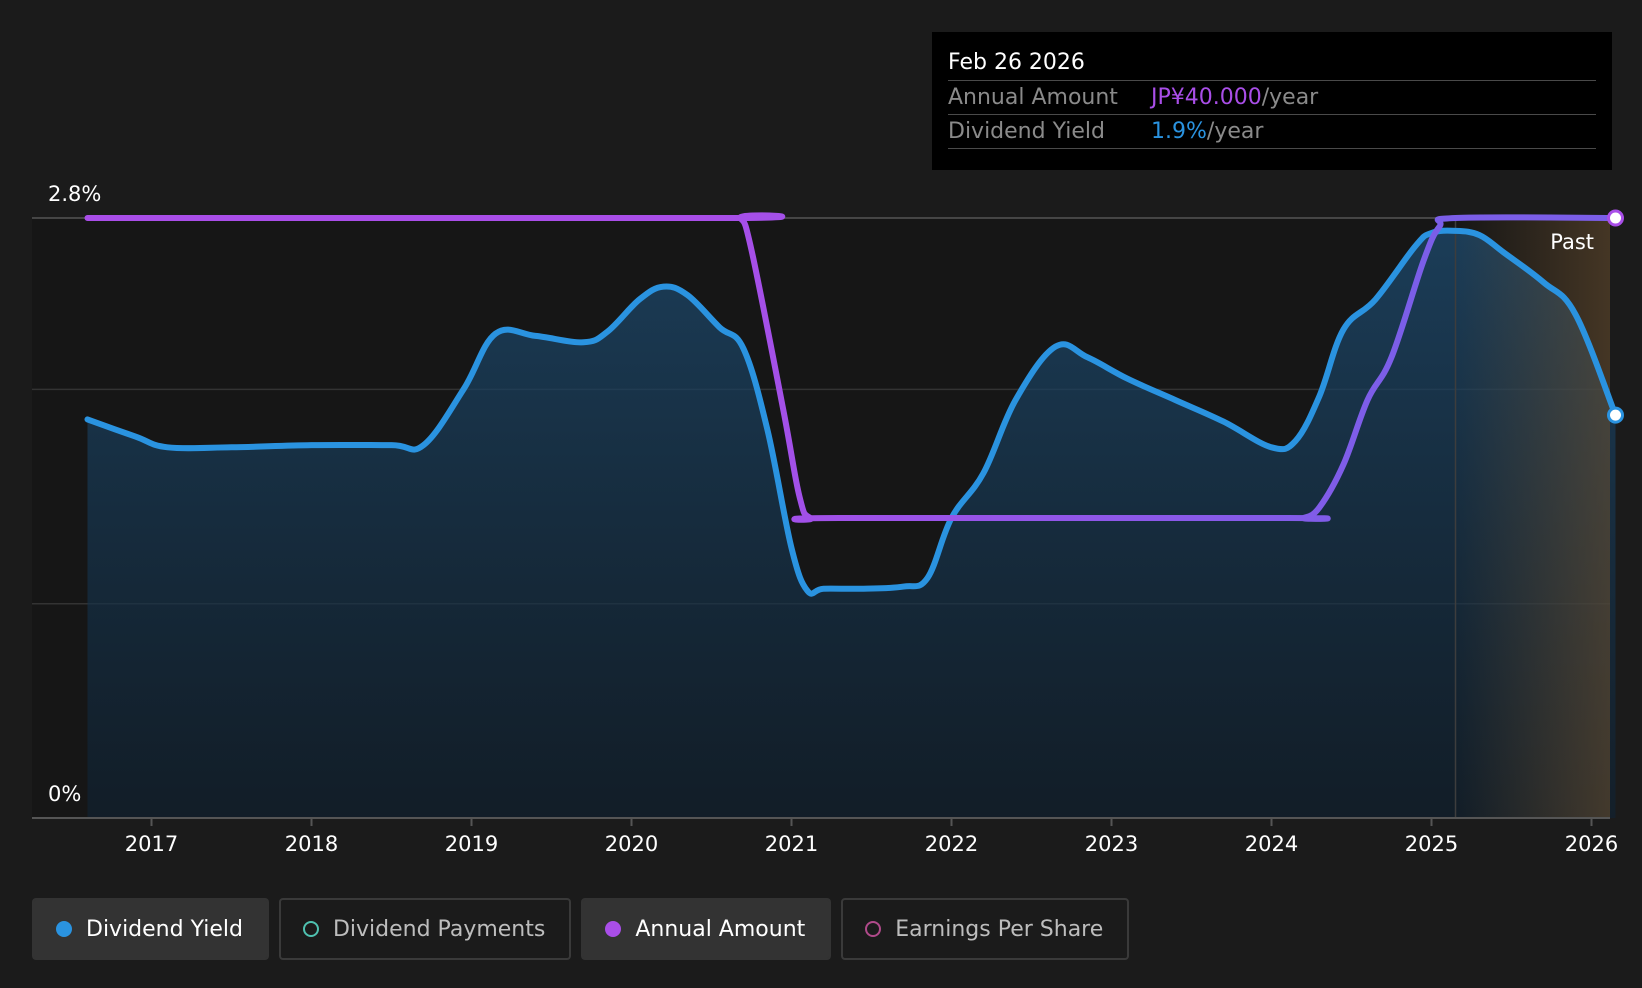 The image size is (1642, 988). I want to click on dividend-yield-dot-icon, so click(64, 929).